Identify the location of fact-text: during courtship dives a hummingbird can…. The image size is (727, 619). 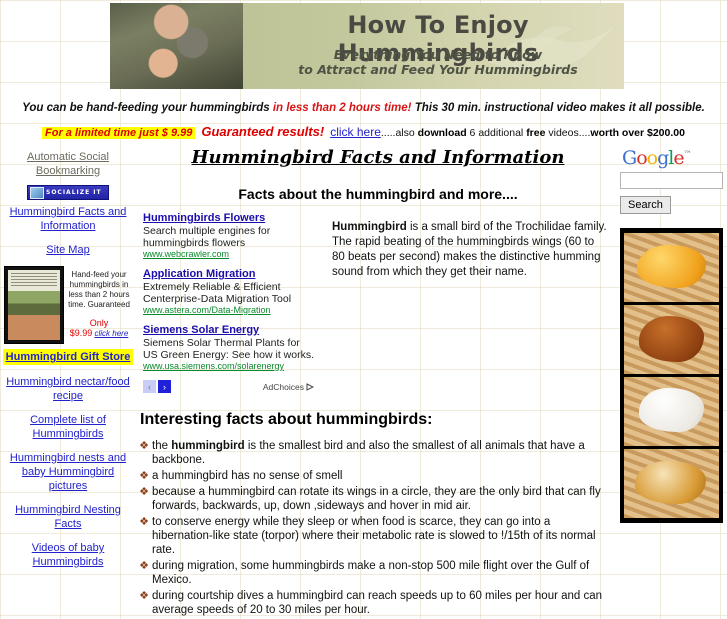
(377, 603).